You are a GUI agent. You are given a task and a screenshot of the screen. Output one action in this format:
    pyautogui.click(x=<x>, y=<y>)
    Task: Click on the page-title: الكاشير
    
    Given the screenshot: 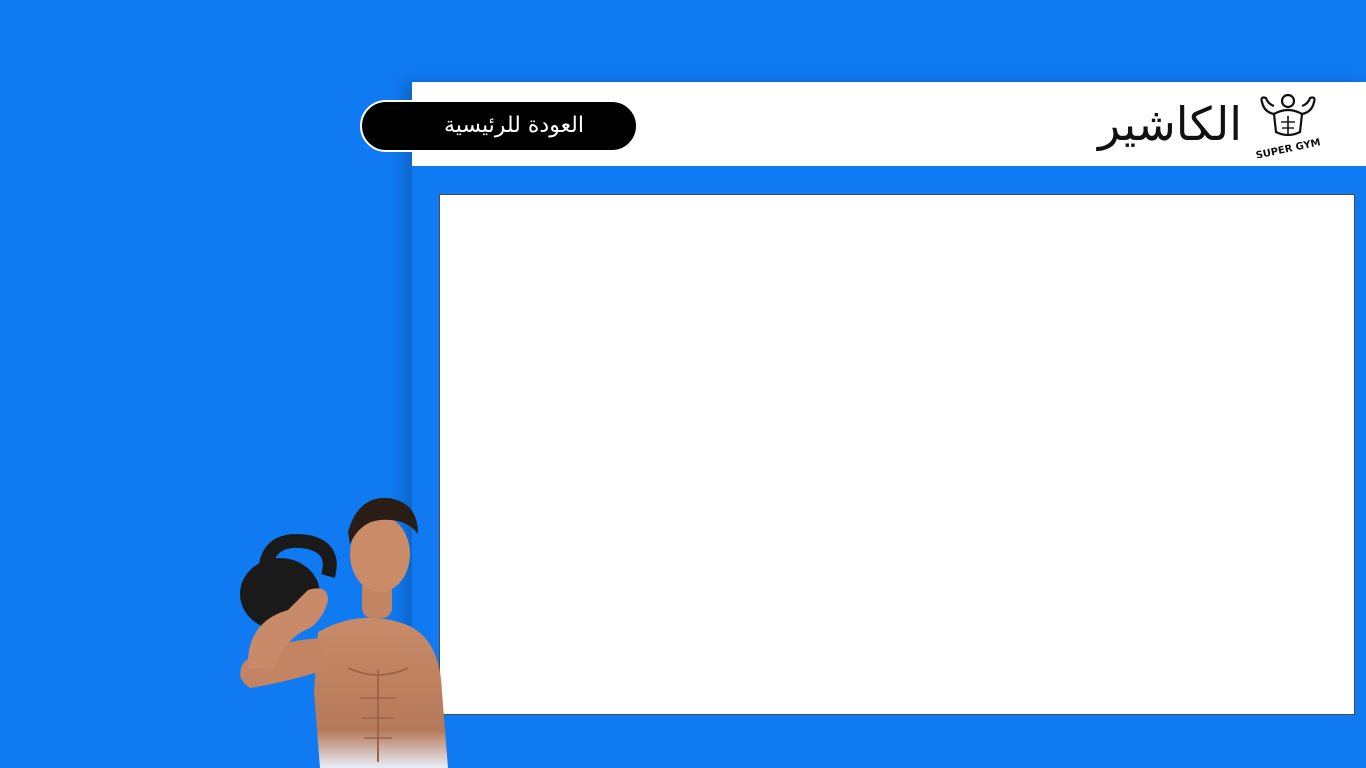 What is the action you would take?
    pyautogui.click(x=1169, y=124)
    